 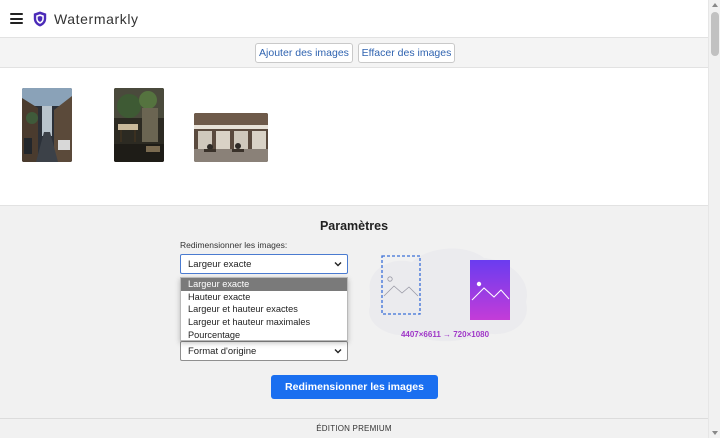 What do you see at coordinates (354, 428) in the screenshot?
I see `footer-edition: ÉDITION PREMIUM` at bounding box center [354, 428].